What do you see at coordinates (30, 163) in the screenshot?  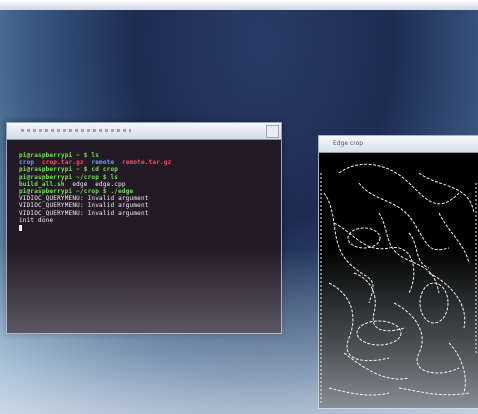 I see `terminal-text: crop` at bounding box center [30, 163].